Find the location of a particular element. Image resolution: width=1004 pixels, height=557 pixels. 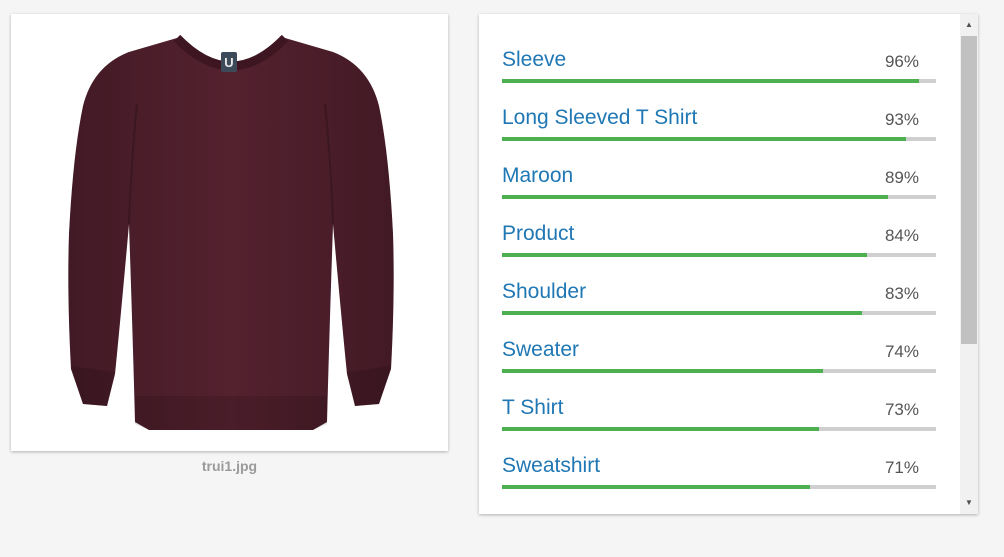

label-row: Shoulder 83% is located at coordinates (719, 280).